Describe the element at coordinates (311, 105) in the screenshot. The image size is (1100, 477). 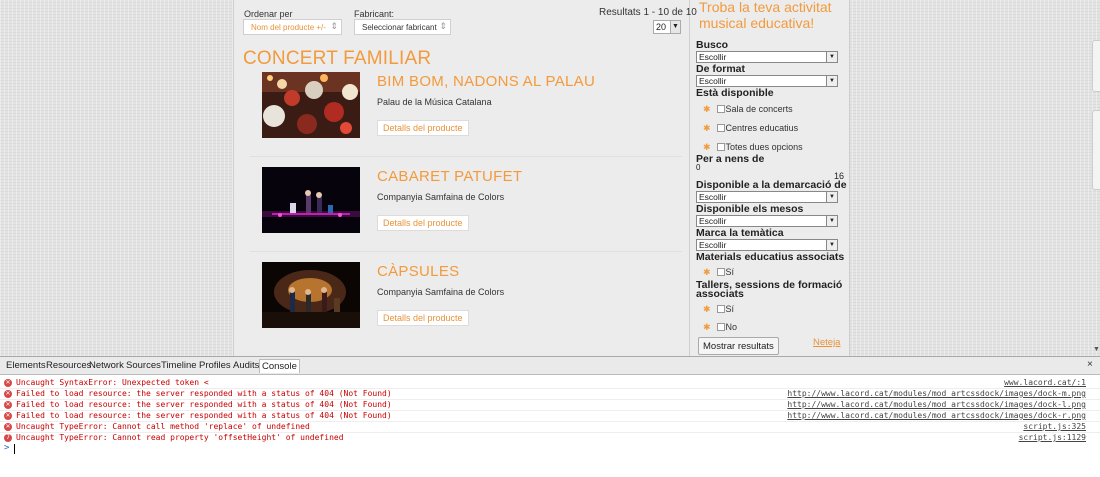
I see `product-image-bimbom` at that location.